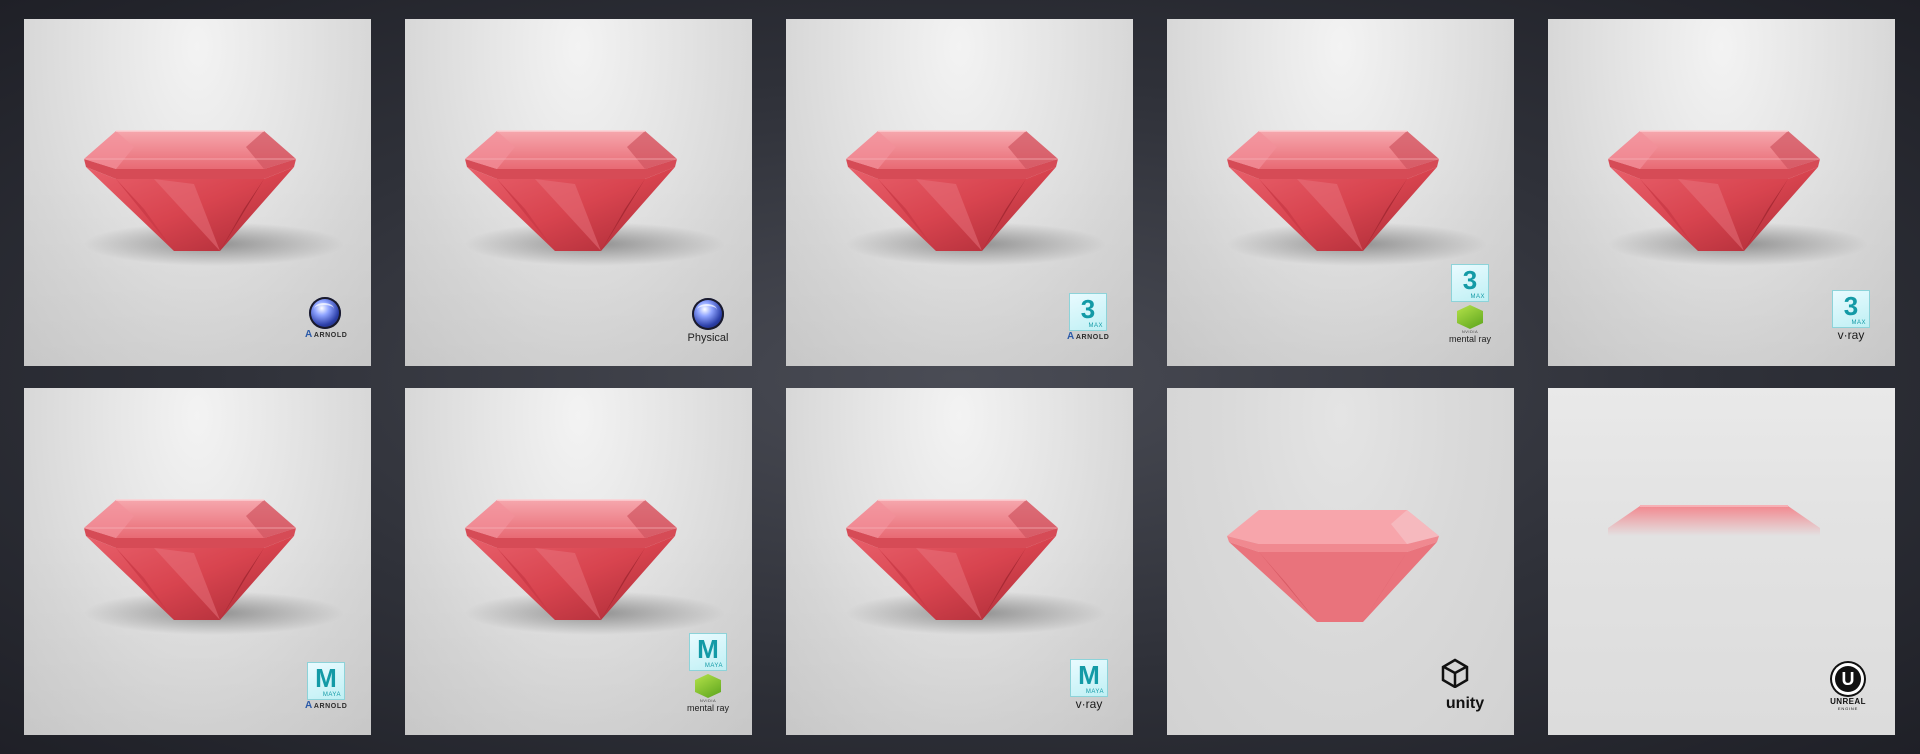 This screenshot has height=754, width=1920. Describe the element at coordinates (1465, 703) in the screenshot. I see `unity-label: unity` at that location.